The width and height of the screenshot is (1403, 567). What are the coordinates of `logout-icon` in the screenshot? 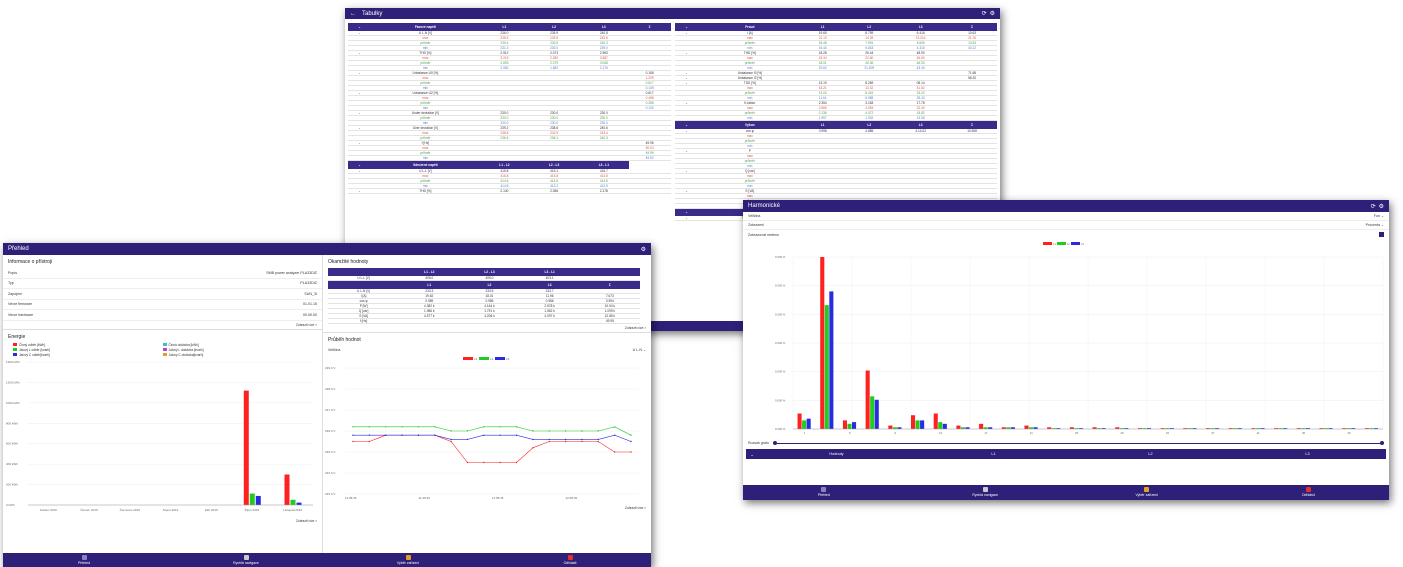 It's located at (570, 557).